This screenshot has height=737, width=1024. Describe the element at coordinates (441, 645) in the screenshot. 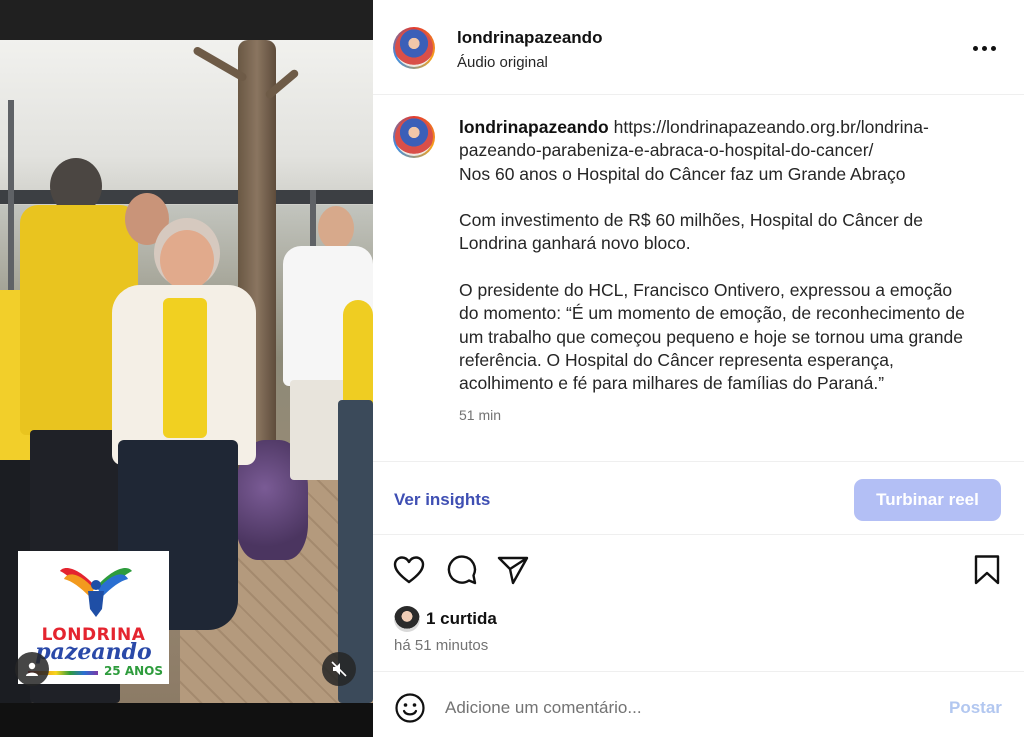

I see `posted-timestamp: há 51 minutos` at that location.